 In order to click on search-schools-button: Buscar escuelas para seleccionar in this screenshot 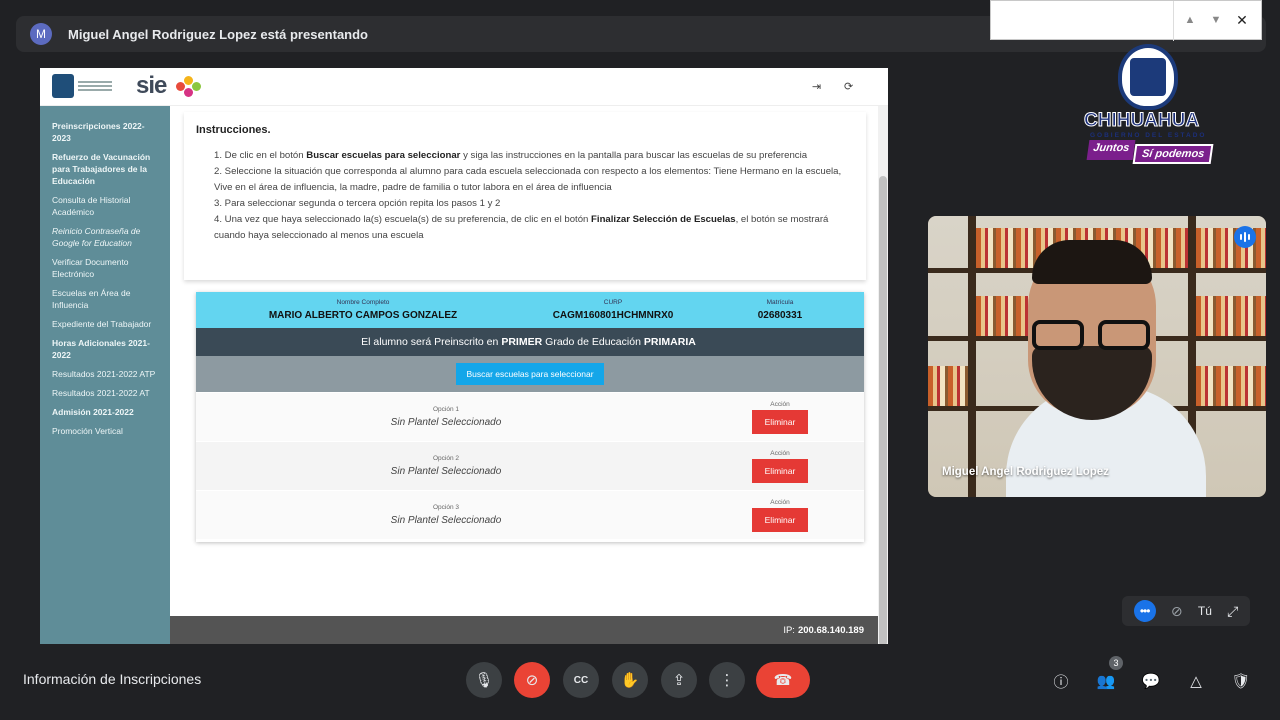, I will do `click(530, 374)`.